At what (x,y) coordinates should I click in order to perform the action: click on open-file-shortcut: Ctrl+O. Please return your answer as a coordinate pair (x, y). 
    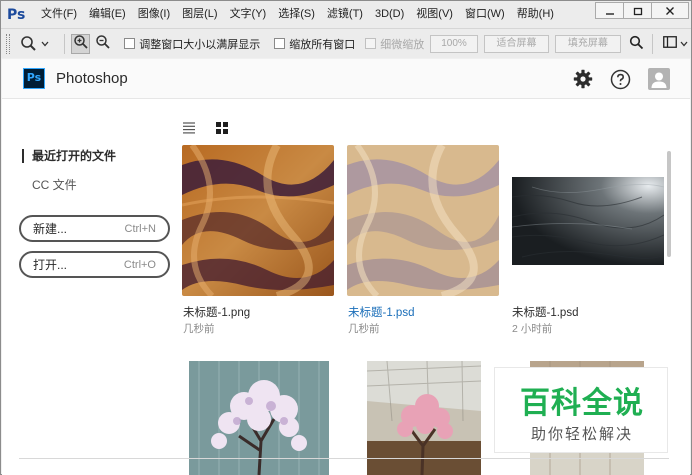
    Looking at the image, I should click on (139, 264).